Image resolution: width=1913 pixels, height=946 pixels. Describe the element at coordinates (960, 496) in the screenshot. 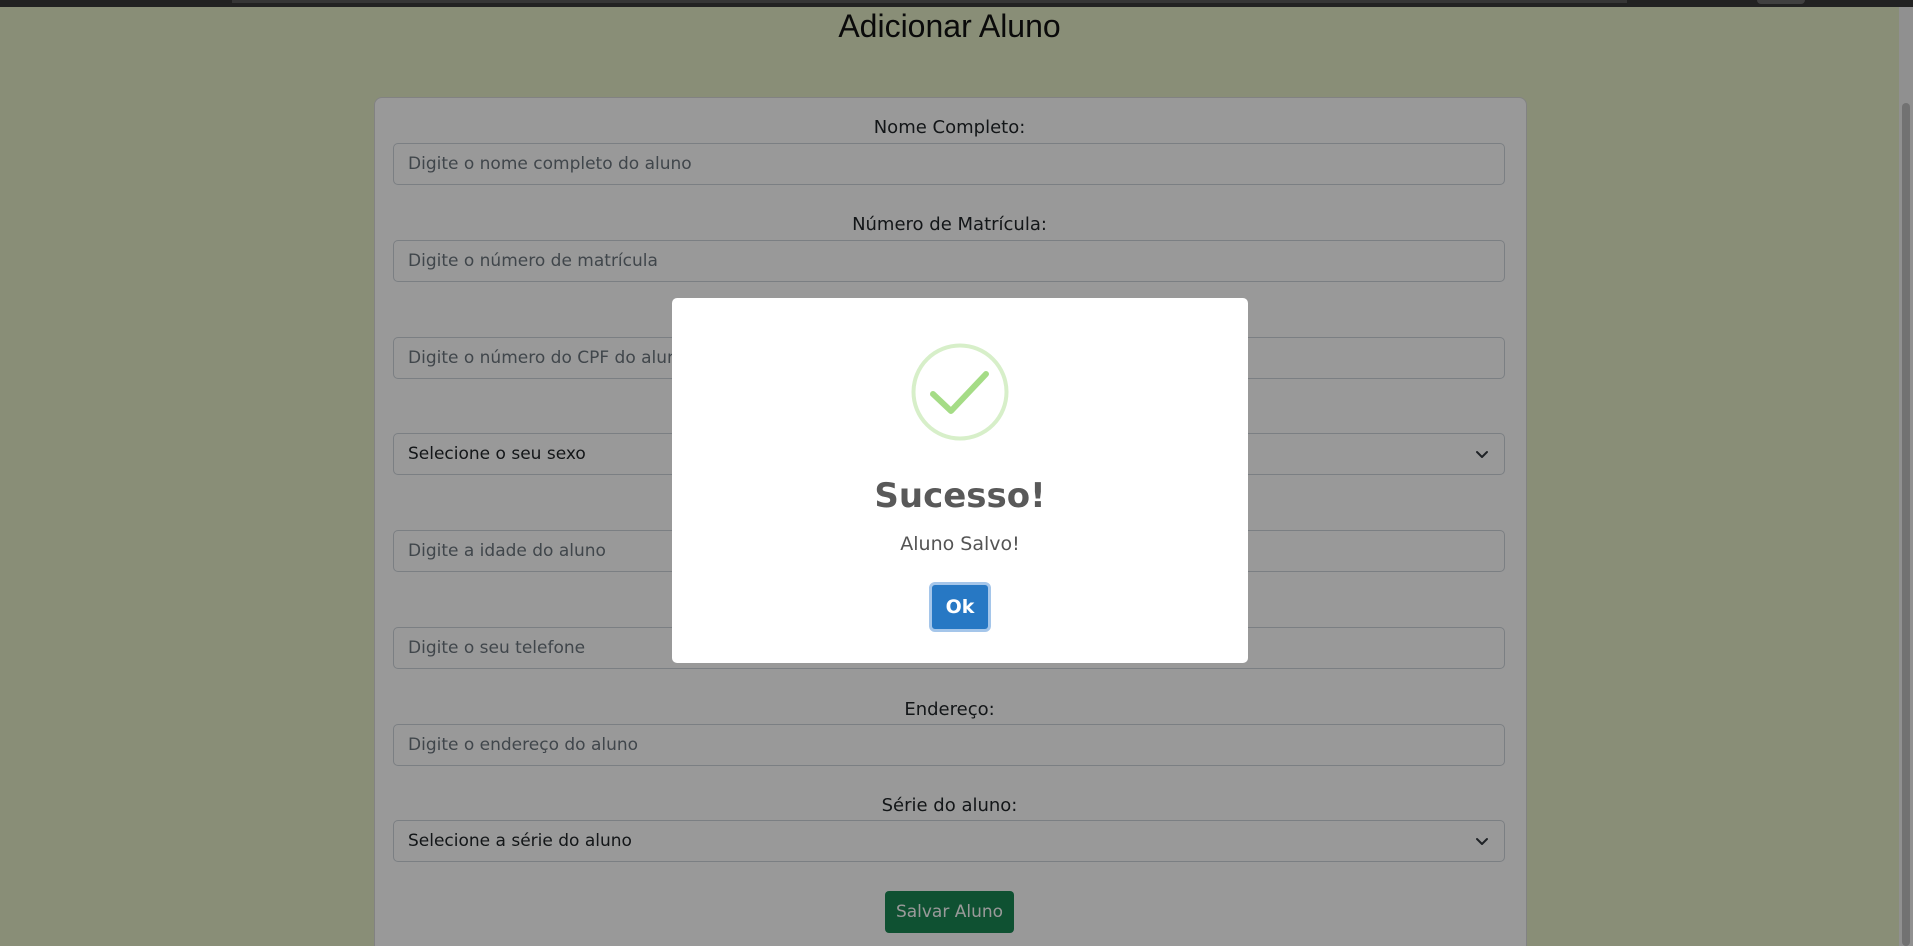

I see `dialog-title: Sucesso!` at that location.